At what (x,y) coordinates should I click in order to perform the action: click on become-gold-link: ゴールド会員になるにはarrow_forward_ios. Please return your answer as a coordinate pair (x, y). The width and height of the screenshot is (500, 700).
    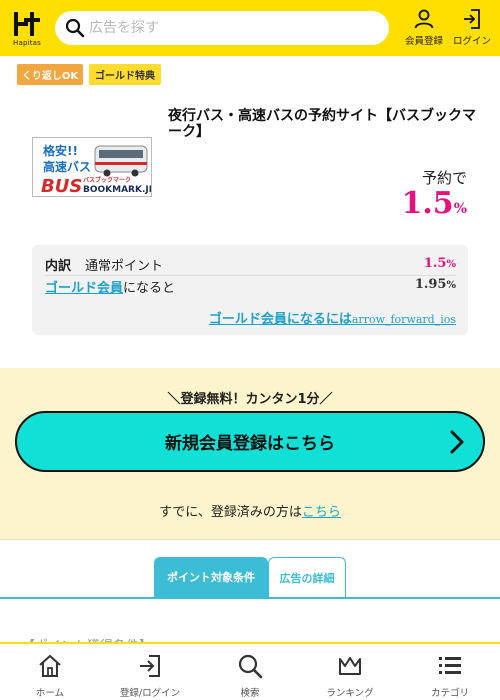
    Looking at the image, I should click on (332, 317).